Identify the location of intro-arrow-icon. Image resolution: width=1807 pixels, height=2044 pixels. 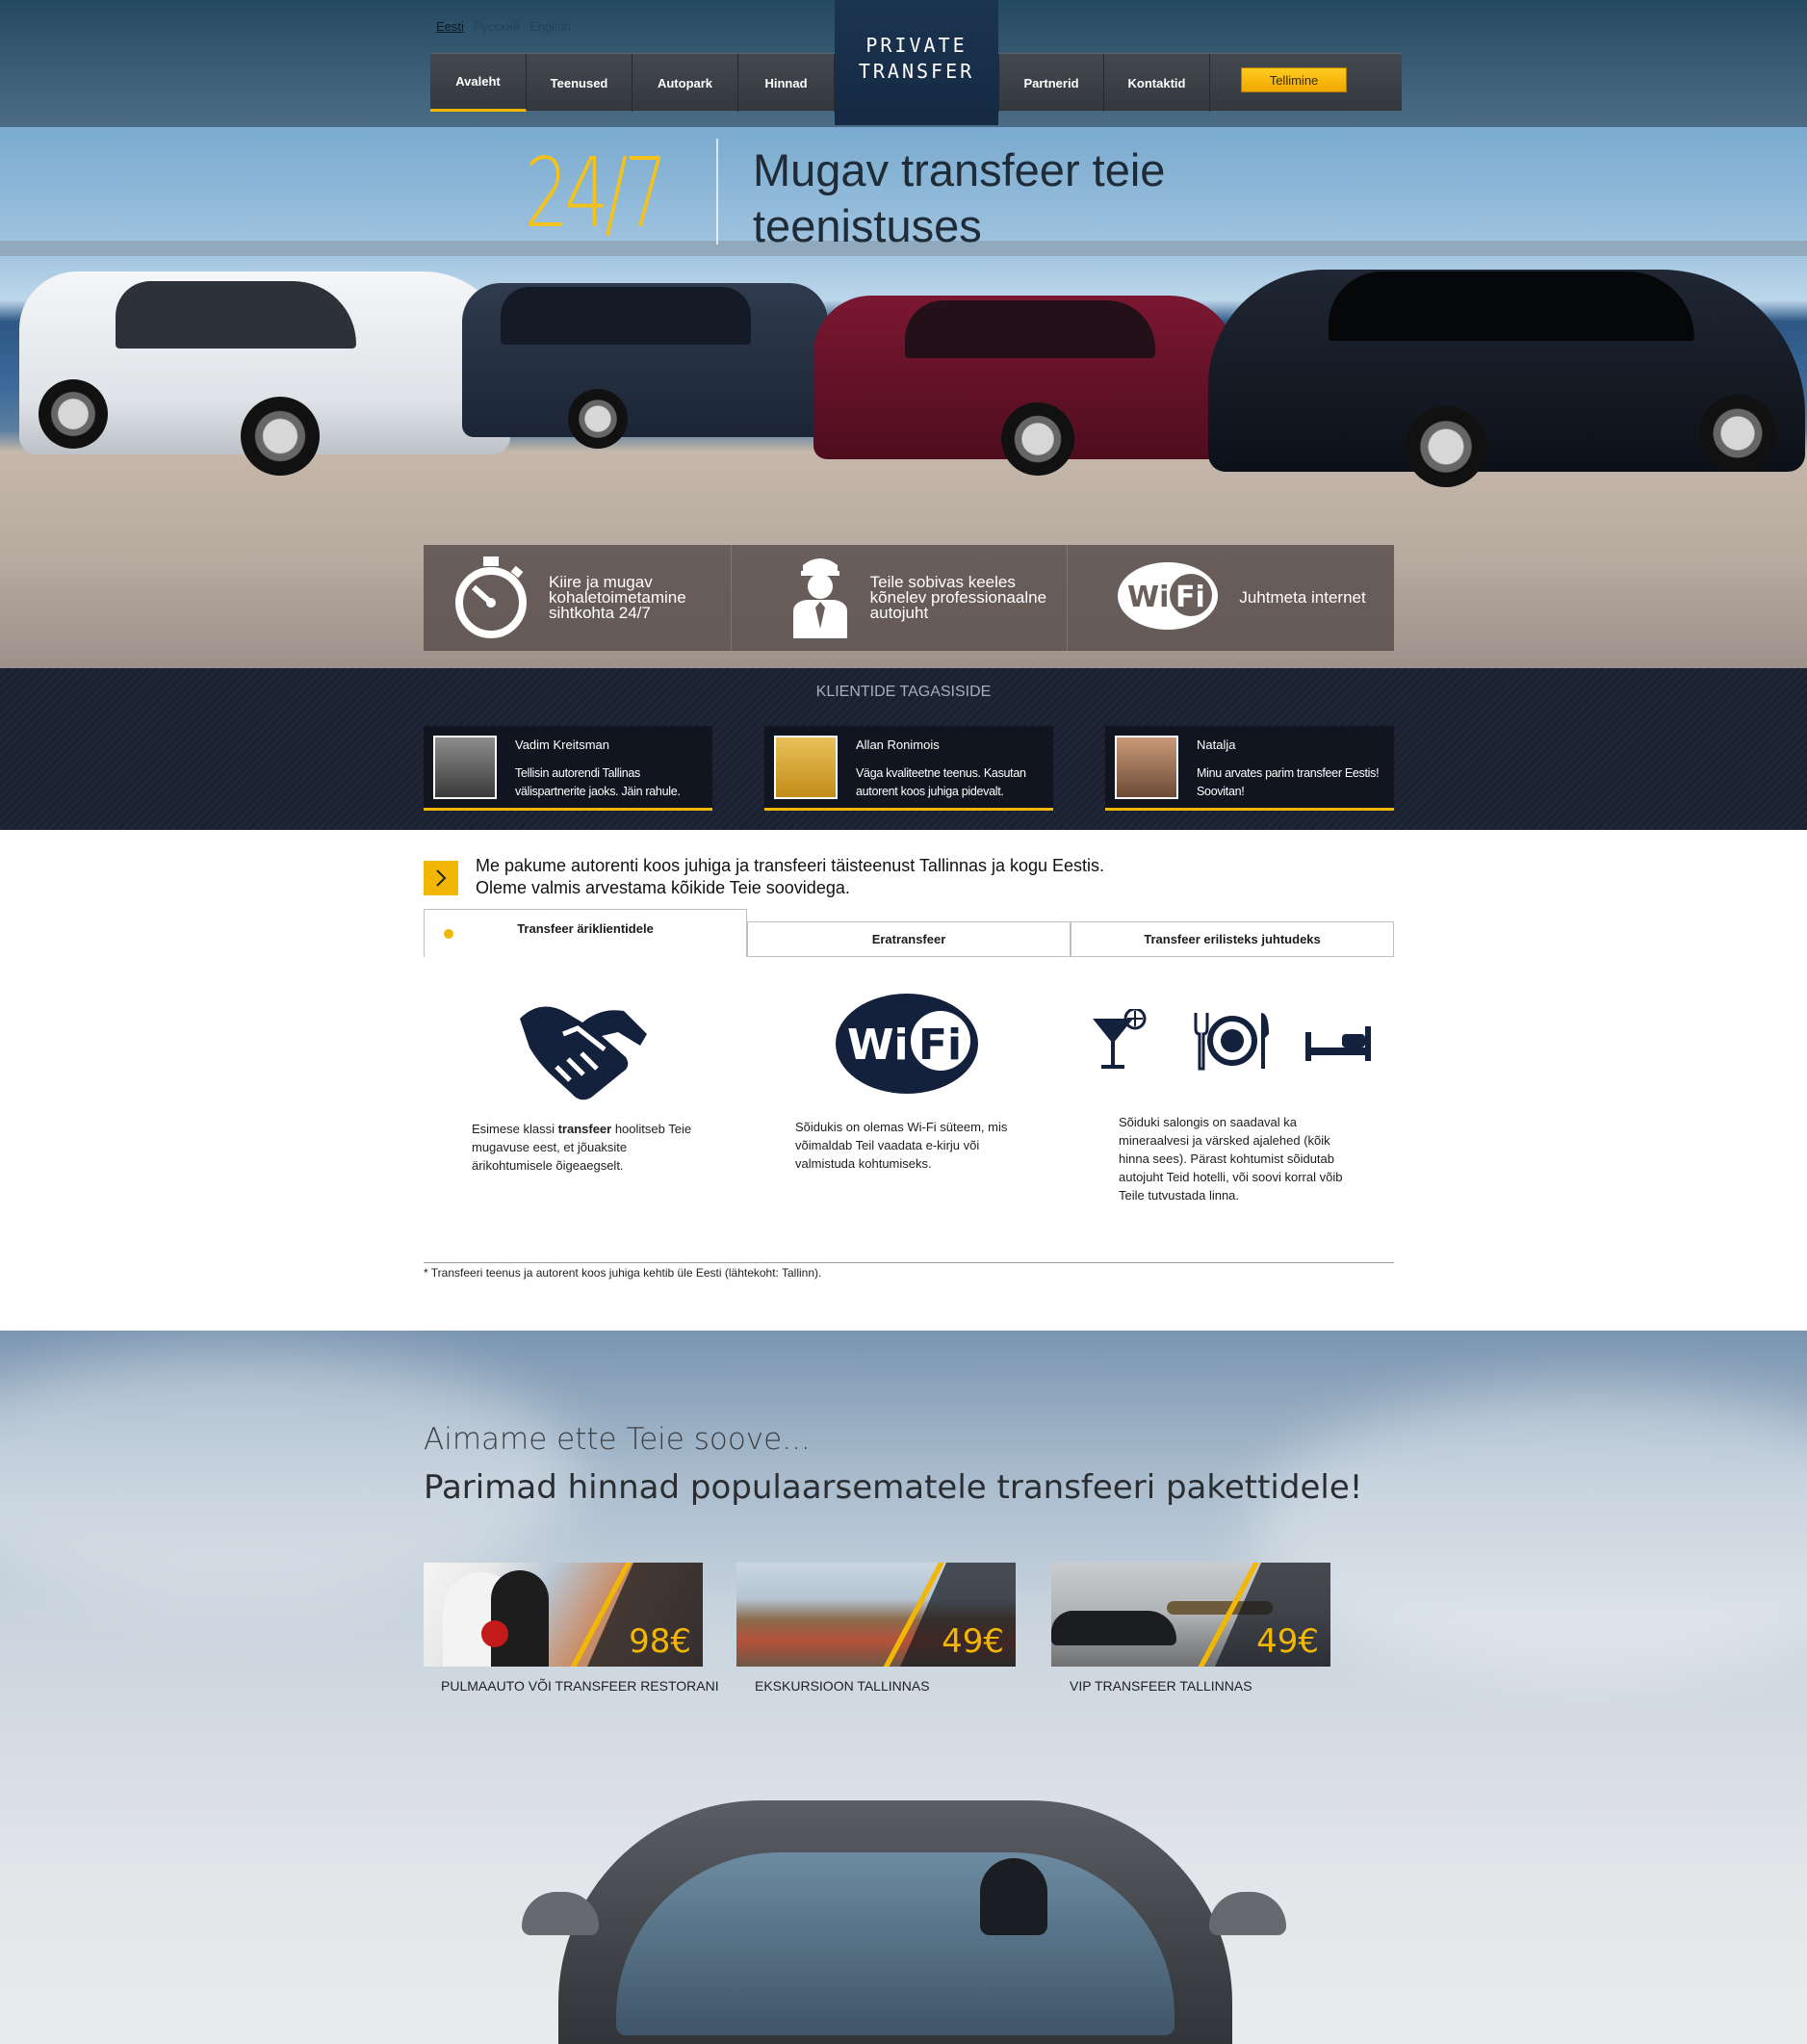
(441, 878).